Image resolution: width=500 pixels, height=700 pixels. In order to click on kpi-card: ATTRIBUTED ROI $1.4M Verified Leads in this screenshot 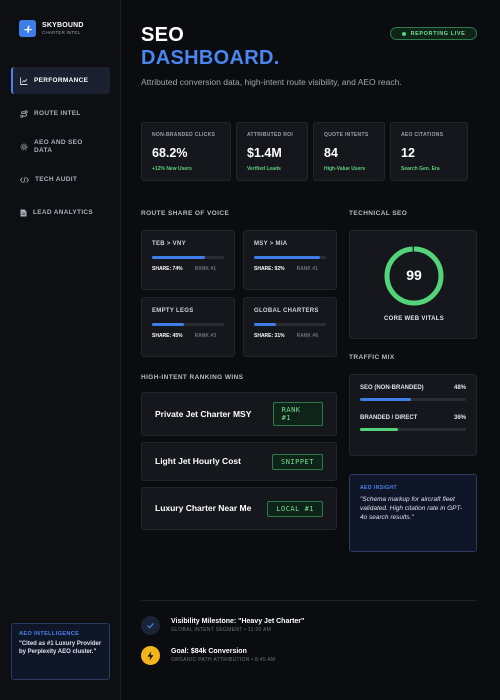, I will do `click(272, 151)`.